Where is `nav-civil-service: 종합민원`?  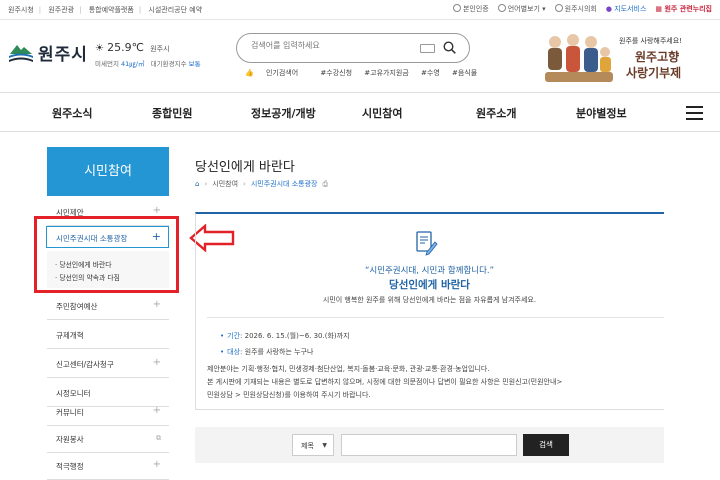 nav-civil-service: 종합민원 is located at coordinates (172, 113).